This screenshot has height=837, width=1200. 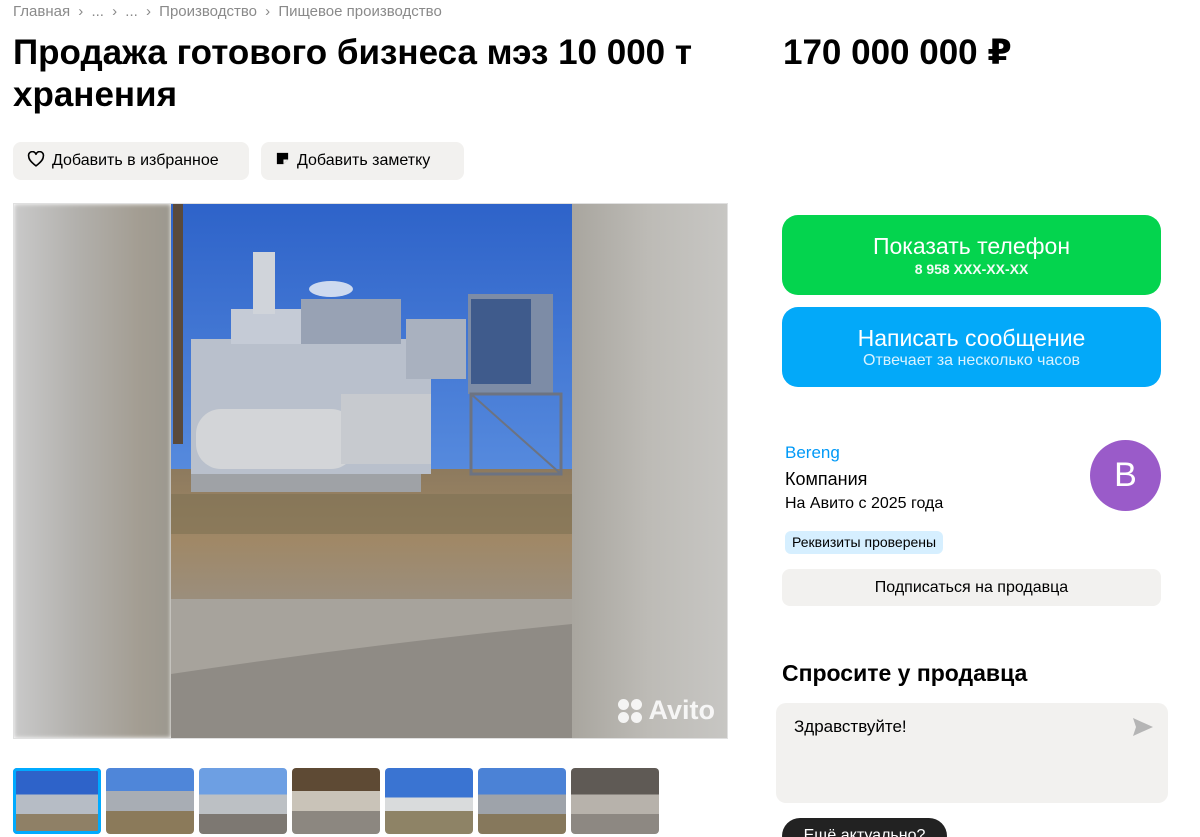 What do you see at coordinates (92, 471) in the screenshot?
I see `gallery-blur-left` at bounding box center [92, 471].